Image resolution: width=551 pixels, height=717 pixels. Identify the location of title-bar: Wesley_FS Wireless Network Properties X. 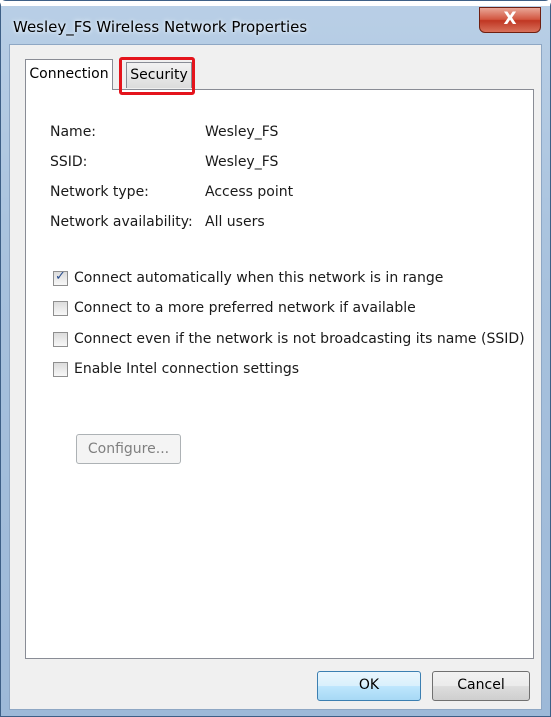
(275, 25).